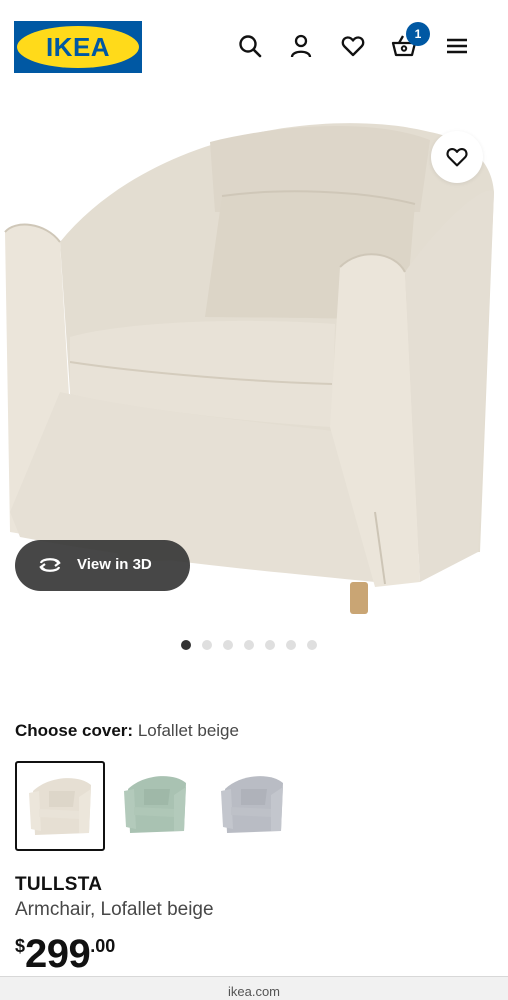 The width and height of the screenshot is (508, 1000). I want to click on armchair-thumbnail-grey, so click(252, 804).